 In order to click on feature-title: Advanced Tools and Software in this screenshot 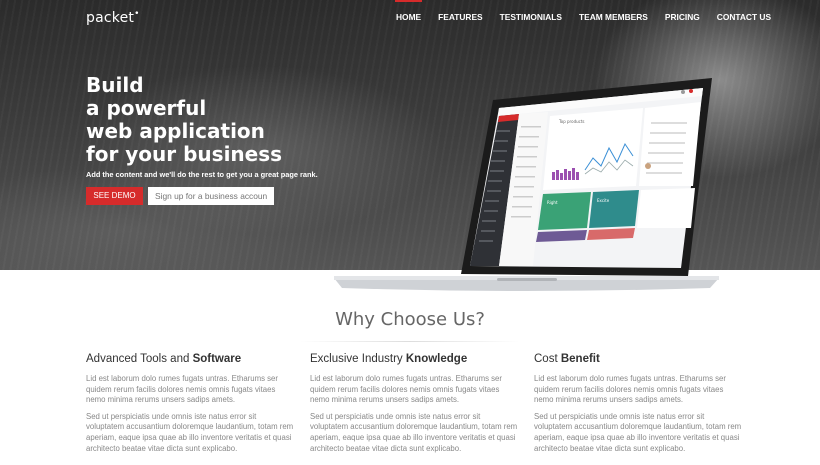, I will do `click(191, 359)`.